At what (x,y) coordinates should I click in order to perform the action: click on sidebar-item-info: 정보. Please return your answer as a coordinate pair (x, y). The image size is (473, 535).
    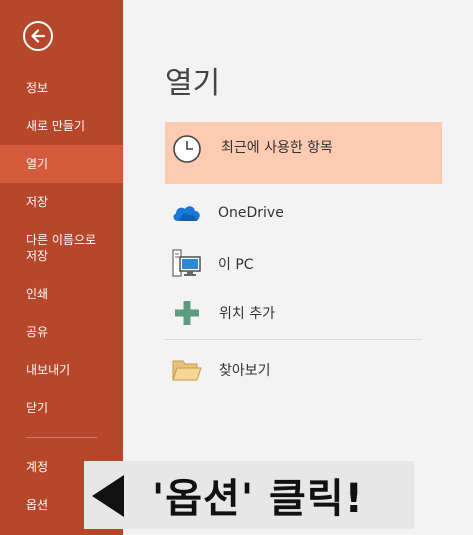
    Looking at the image, I should click on (61, 88).